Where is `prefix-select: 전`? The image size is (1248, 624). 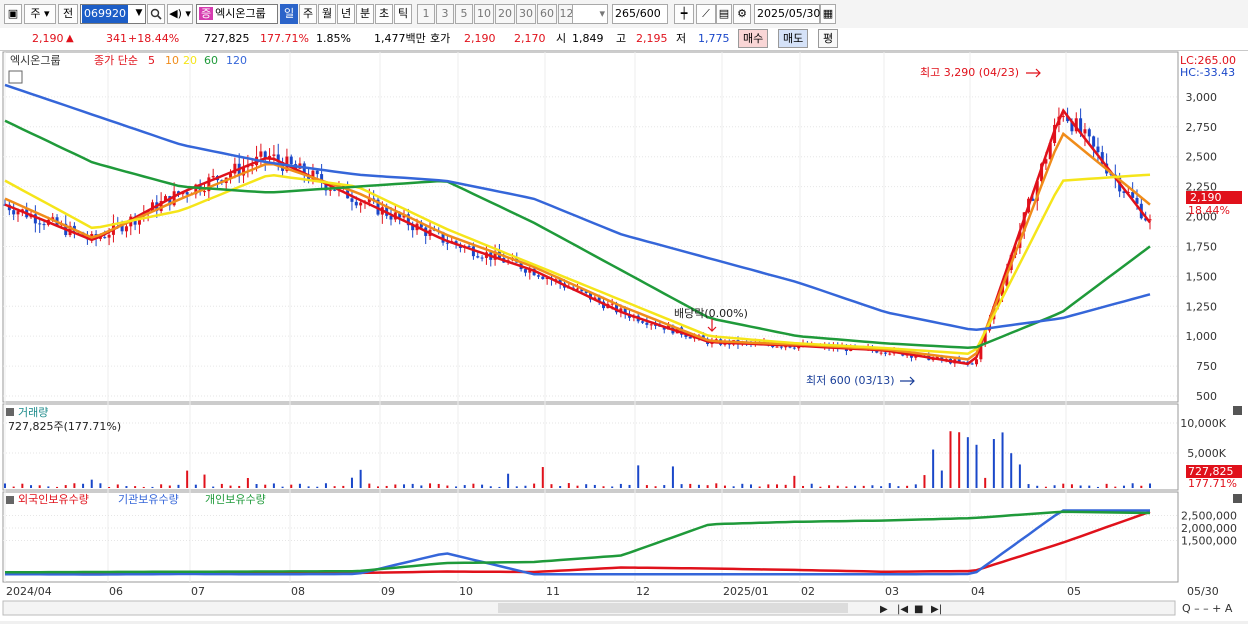
prefix-select: 전 is located at coordinates (68, 14).